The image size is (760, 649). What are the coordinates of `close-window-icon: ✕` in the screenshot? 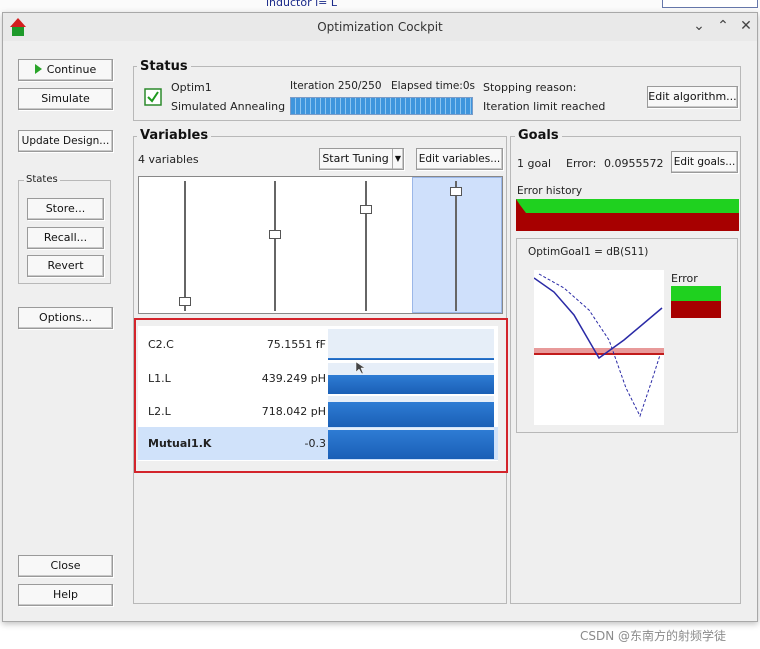 It's located at (746, 26).